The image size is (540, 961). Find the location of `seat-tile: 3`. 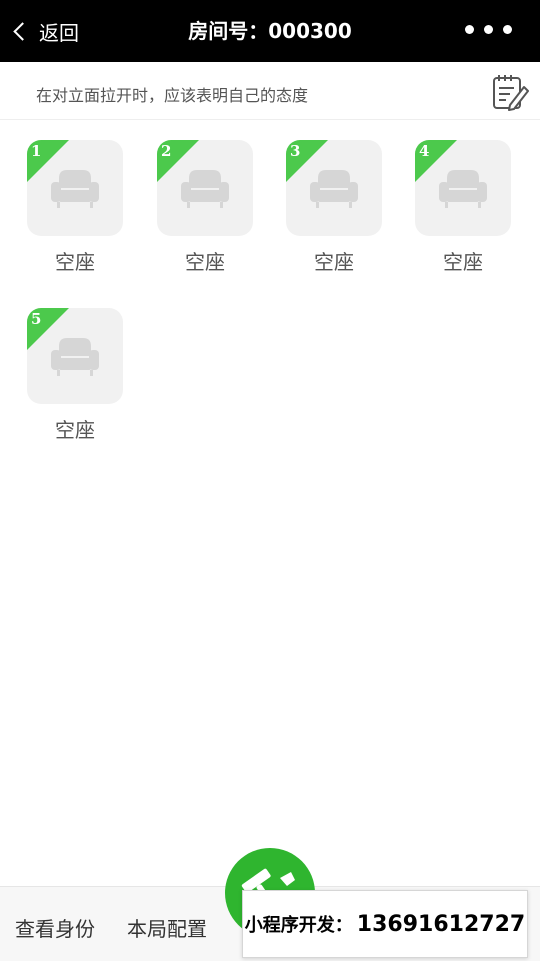

seat-tile: 3 is located at coordinates (334, 188).